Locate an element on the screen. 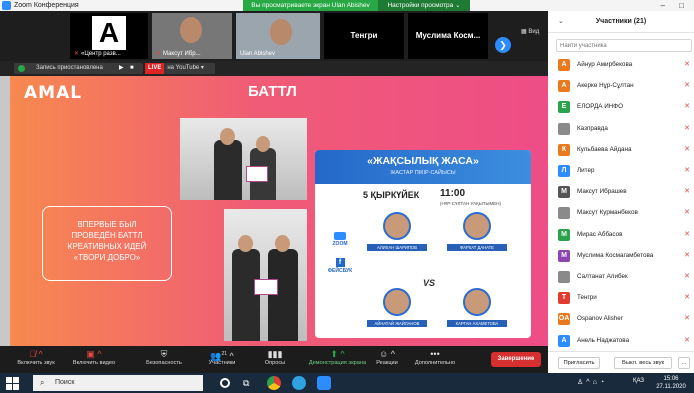 This screenshot has height=393, width=694. view-settings-button: Настройки просмотра ⌄ is located at coordinates (424, 5).